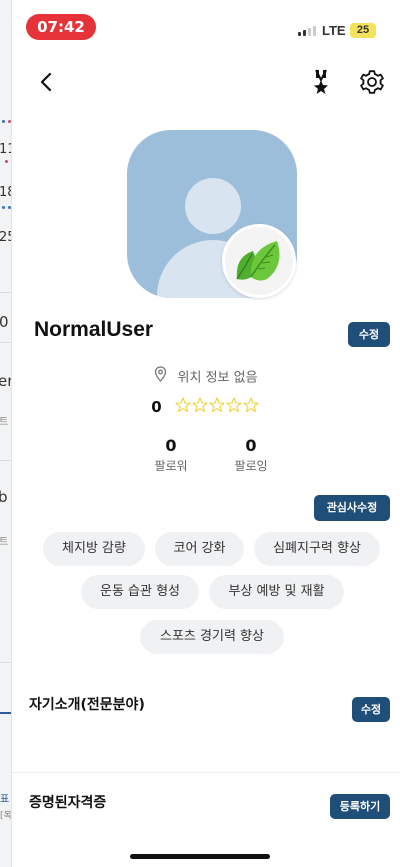 The height and width of the screenshot is (867, 400). What do you see at coordinates (94, 329) in the screenshot?
I see `username: NormalUser` at bounding box center [94, 329].